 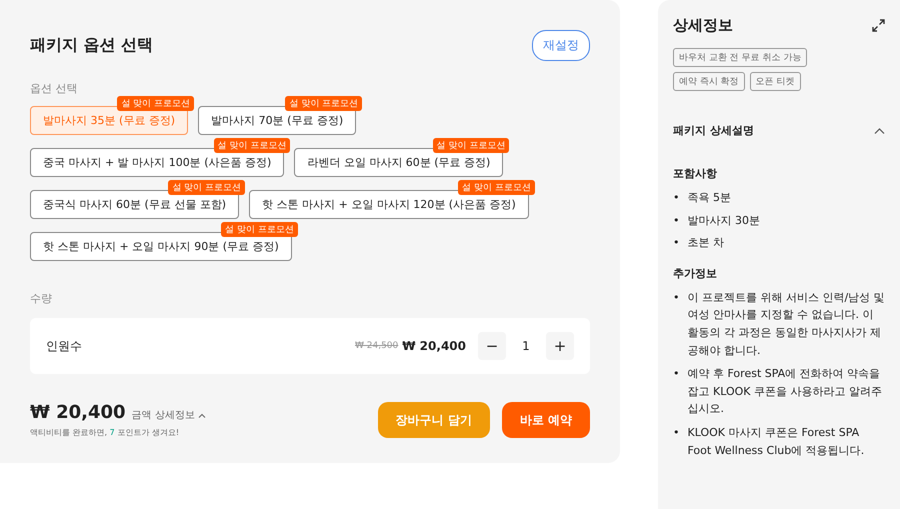 I want to click on subsection-title: 포함사항, so click(x=695, y=173).